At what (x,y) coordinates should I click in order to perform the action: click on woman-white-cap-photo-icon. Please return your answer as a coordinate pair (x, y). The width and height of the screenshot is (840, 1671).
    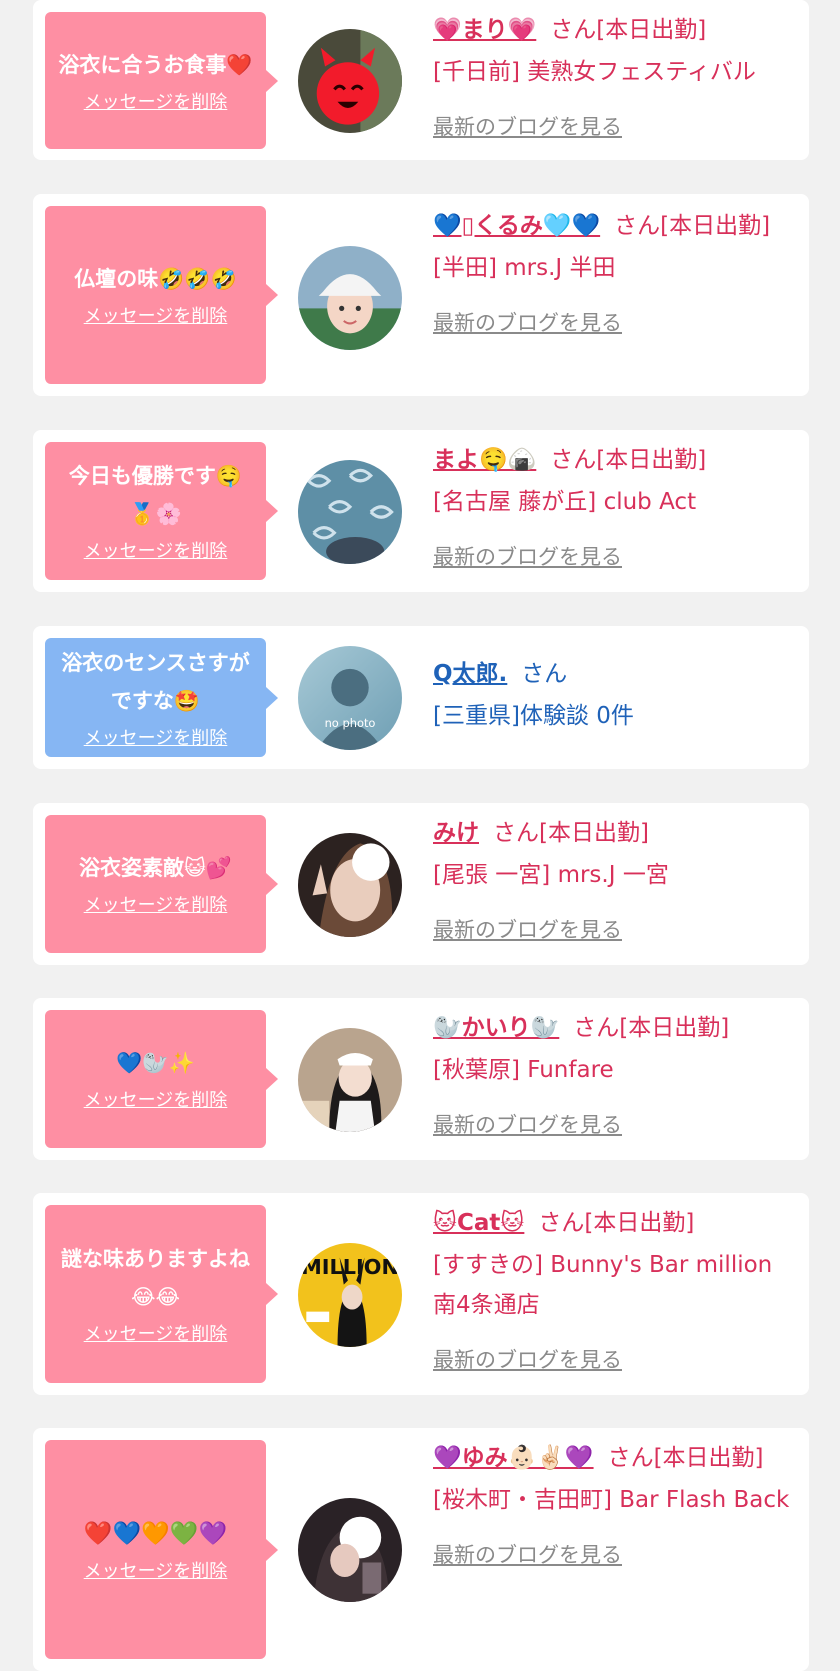
    Looking at the image, I should click on (350, 298).